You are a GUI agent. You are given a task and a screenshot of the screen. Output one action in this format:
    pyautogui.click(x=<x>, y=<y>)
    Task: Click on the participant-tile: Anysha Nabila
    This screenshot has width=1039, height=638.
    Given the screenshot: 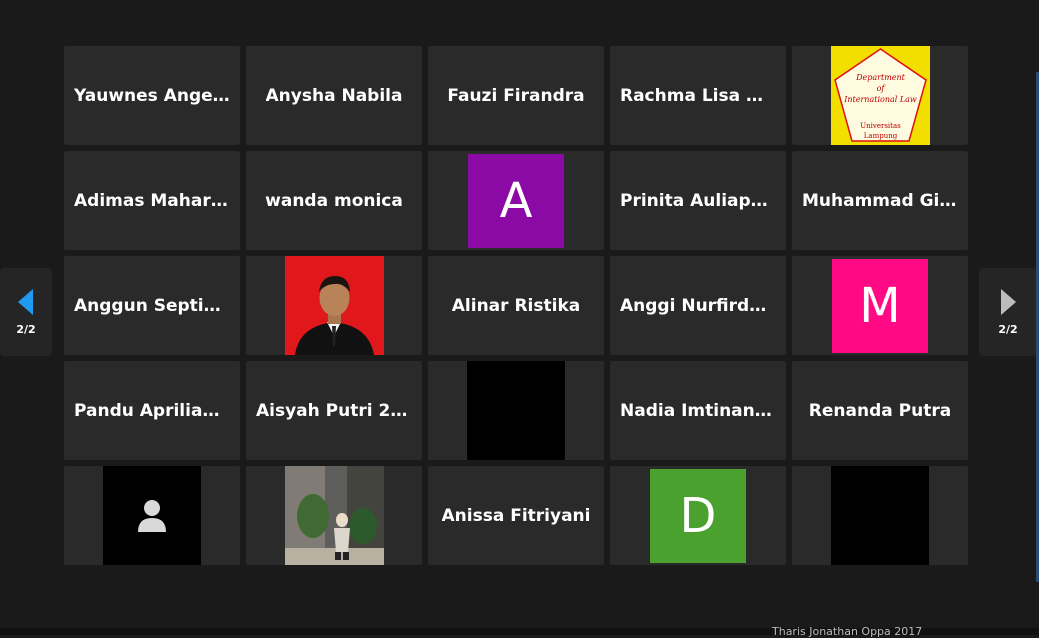 What is the action you would take?
    pyautogui.click(x=334, y=95)
    